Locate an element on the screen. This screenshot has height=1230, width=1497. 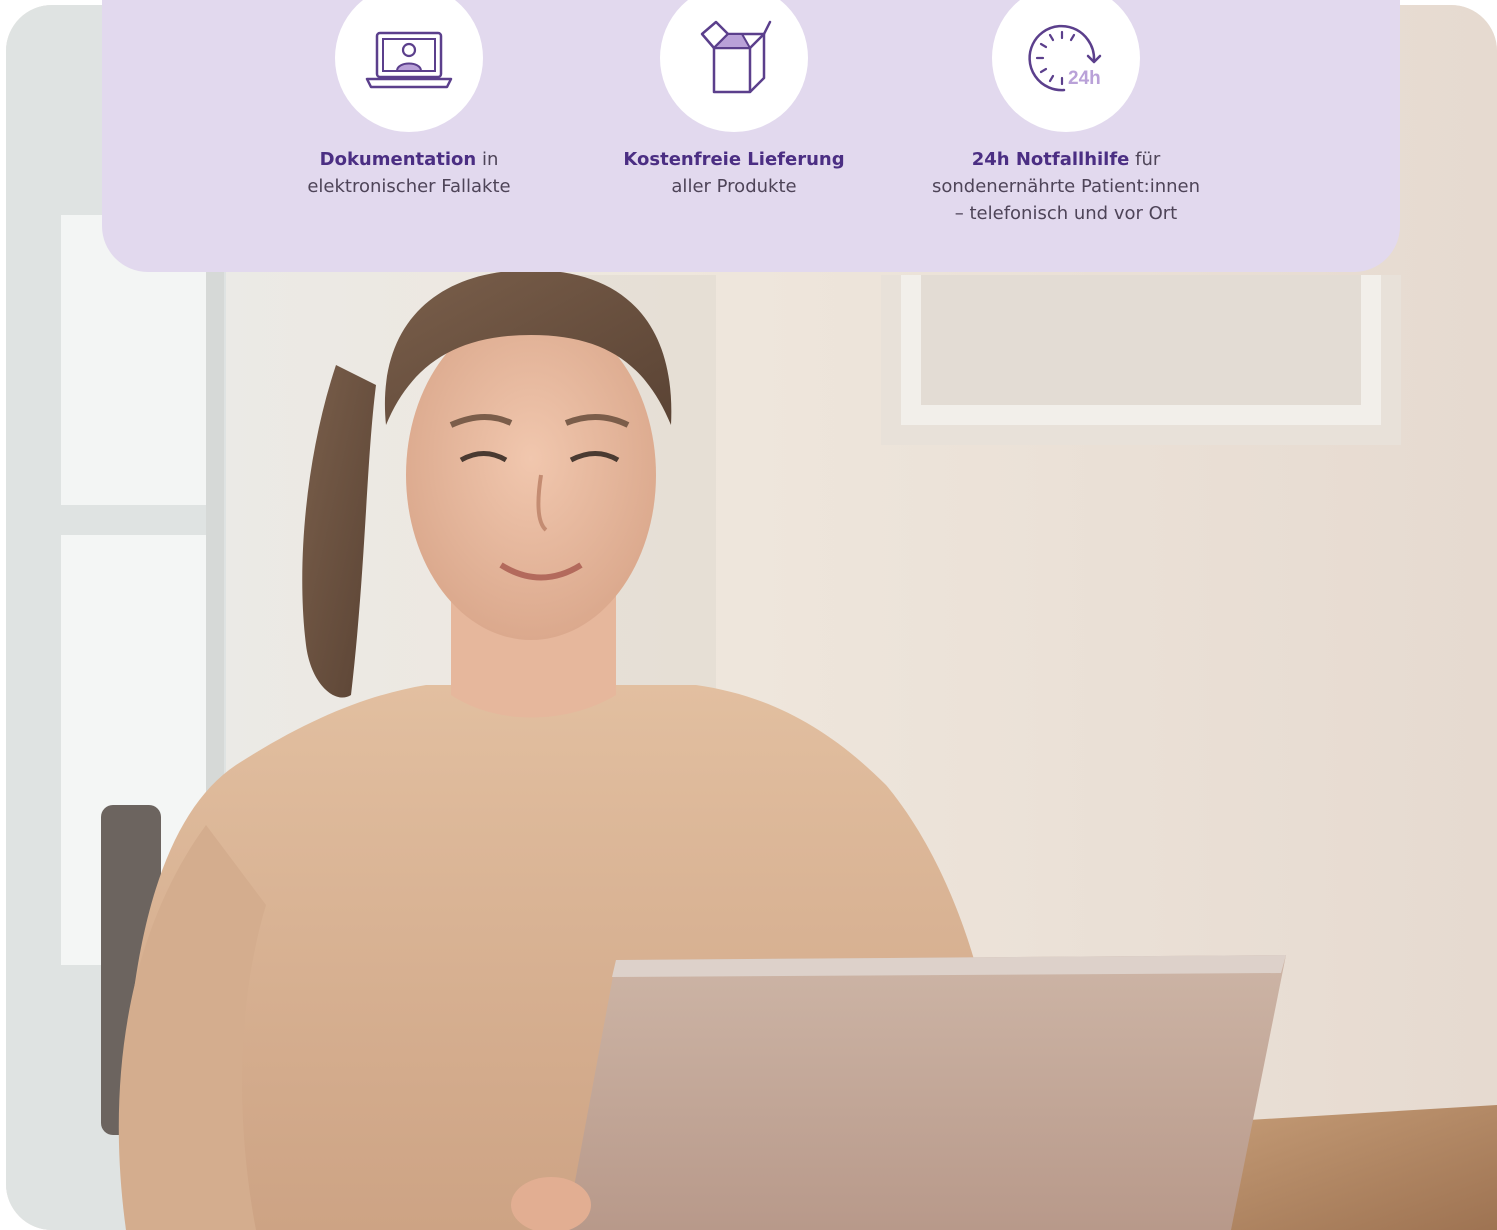
laptop-user-icon is located at coordinates (409, 60).